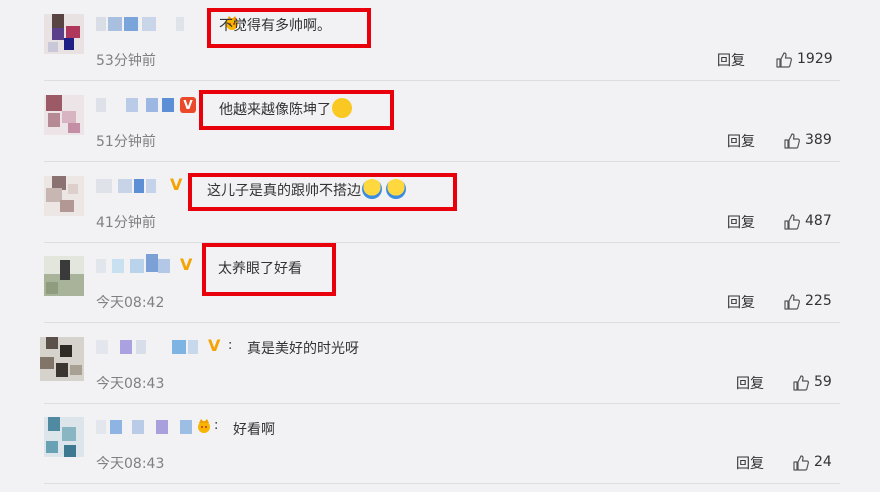  Describe the element at coordinates (204, 426) in the screenshot. I see `crown-icon` at that location.